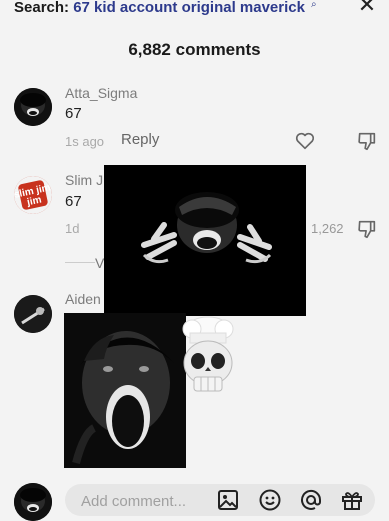 This screenshot has width=389, height=521. What do you see at coordinates (270, 500) in the screenshot?
I see `emoji-icon` at bounding box center [270, 500].